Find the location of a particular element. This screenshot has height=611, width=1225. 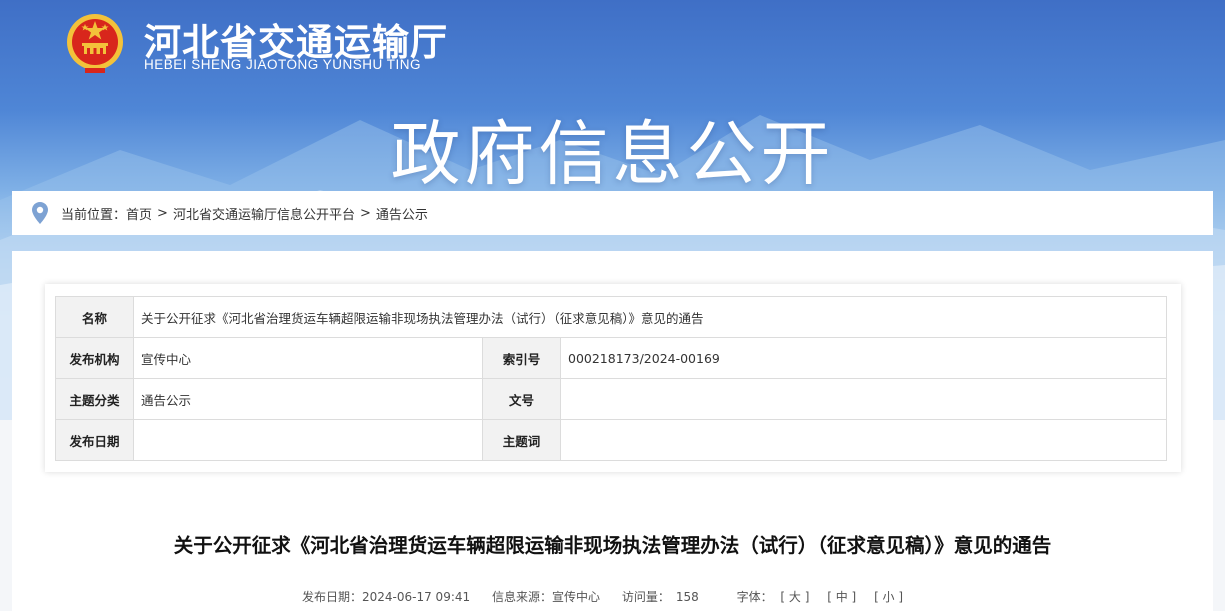

breadcrumb-home-link: 首页 is located at coordinates (139, 213).